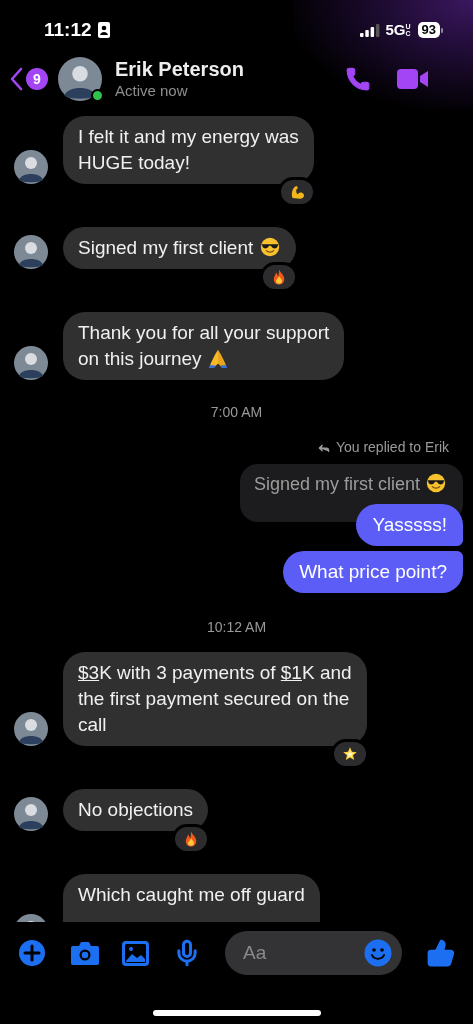  What do you see at coordinates (378, 953) in the screenshot?
I see `emoji-icon` at bounding box center [378, 953].